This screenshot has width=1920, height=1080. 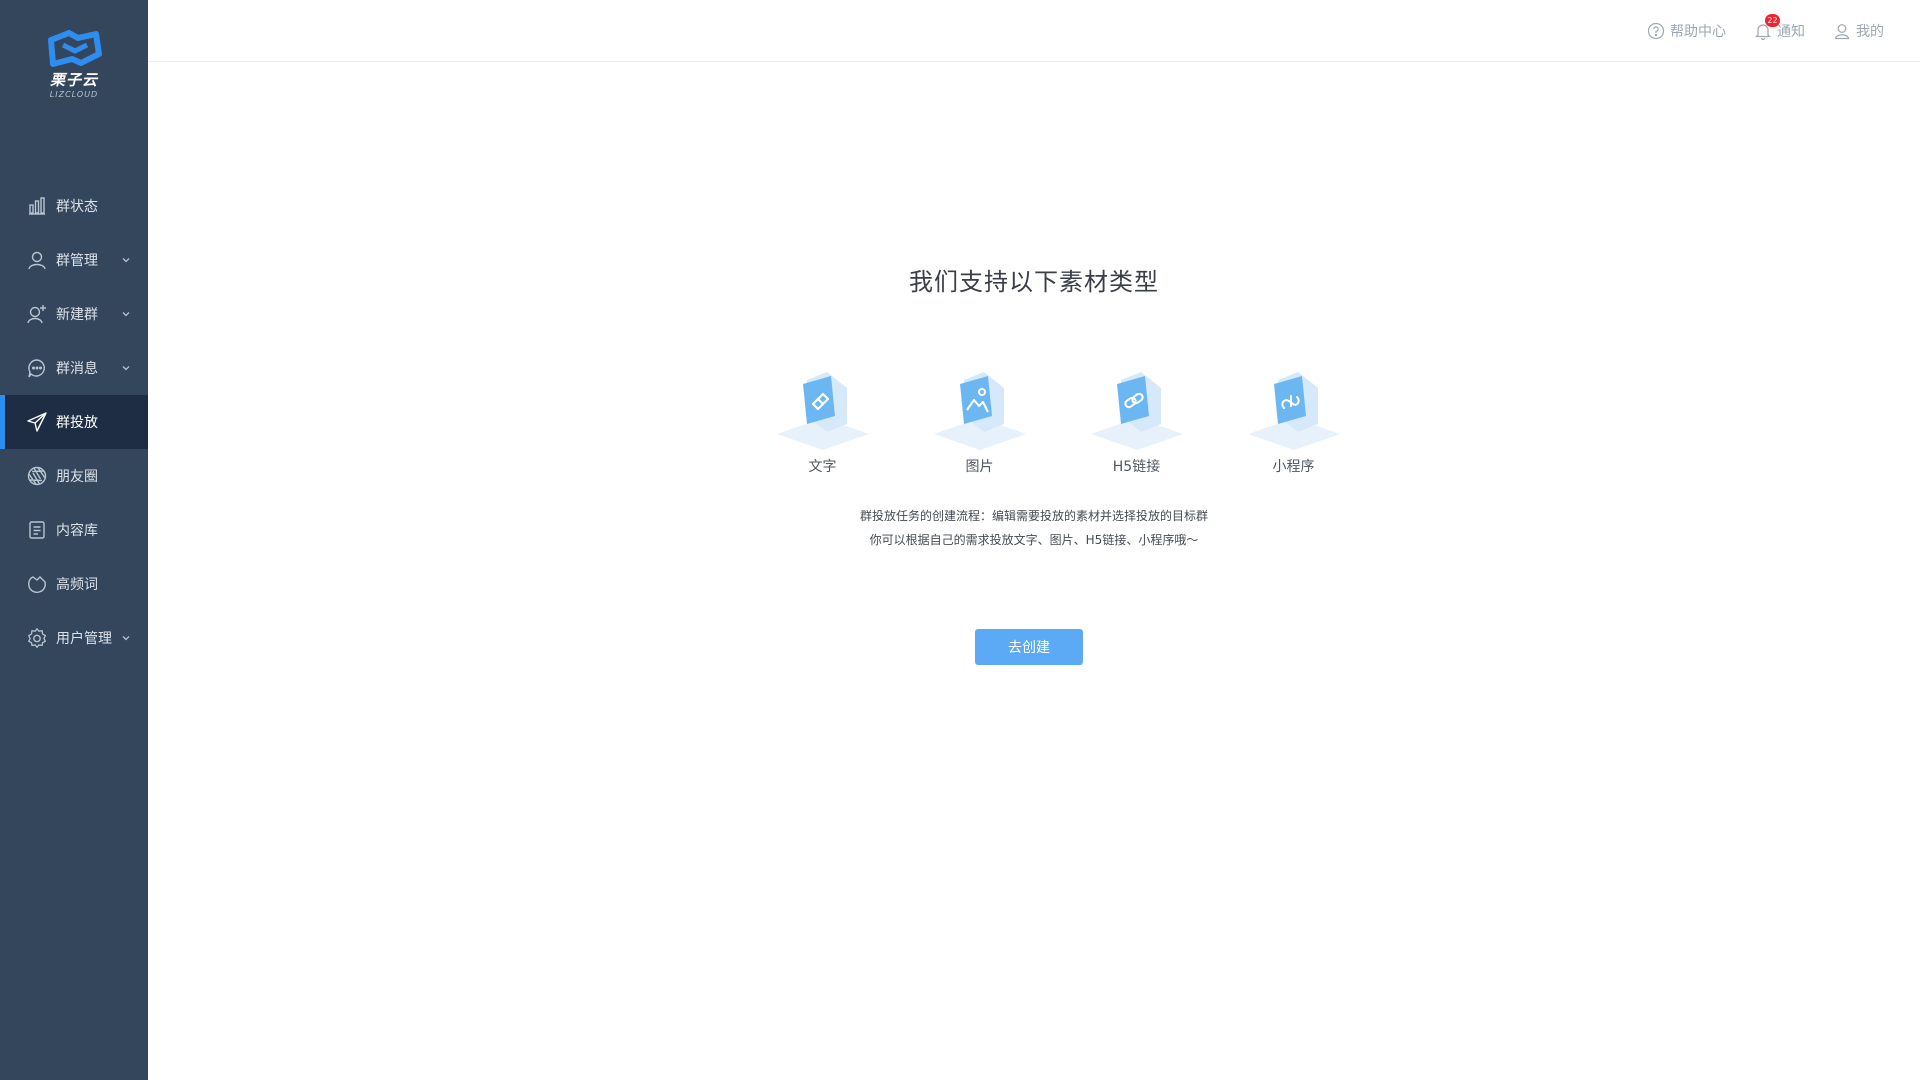 I want to click on tag-icon, so click(x=37, y=584).